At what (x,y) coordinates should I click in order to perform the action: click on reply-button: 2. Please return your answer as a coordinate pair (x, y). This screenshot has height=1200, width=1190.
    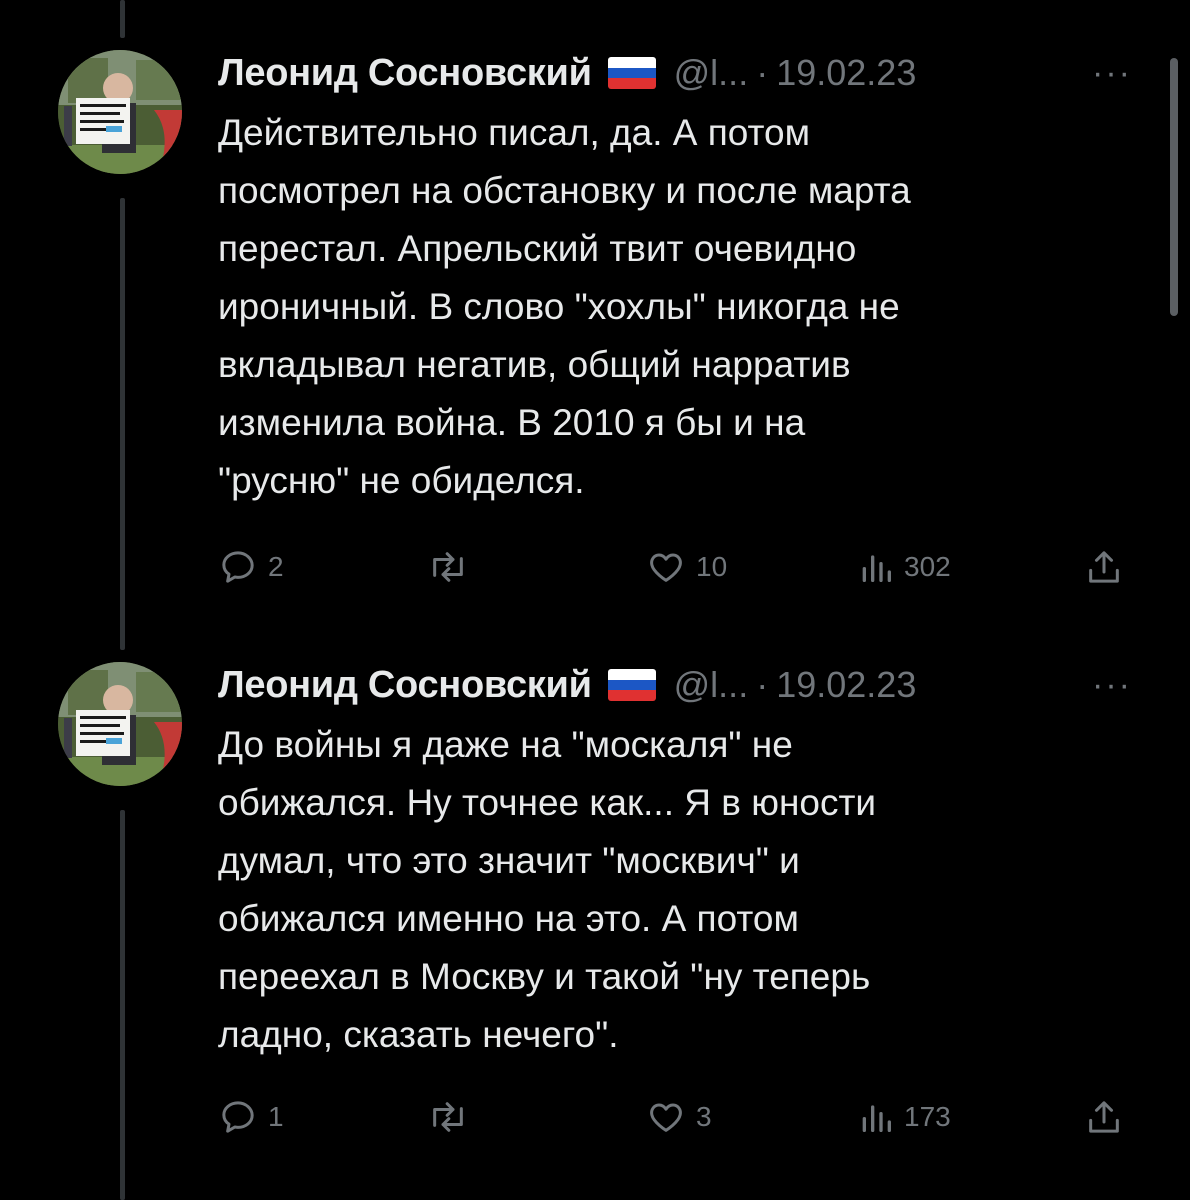
    Looking at the image, I should click on (251, 567).